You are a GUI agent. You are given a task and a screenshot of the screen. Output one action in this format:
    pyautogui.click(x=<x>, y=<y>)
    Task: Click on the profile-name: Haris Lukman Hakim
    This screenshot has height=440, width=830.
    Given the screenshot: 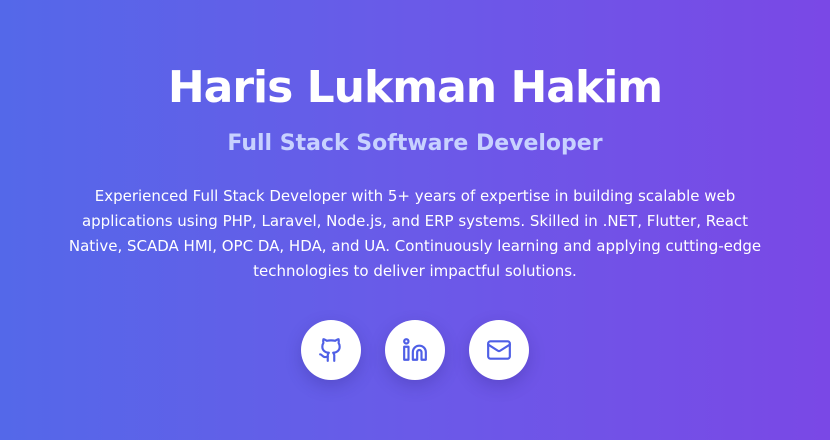 What is the action you would take?
    pyautogui.click(x=415, y=87)
    